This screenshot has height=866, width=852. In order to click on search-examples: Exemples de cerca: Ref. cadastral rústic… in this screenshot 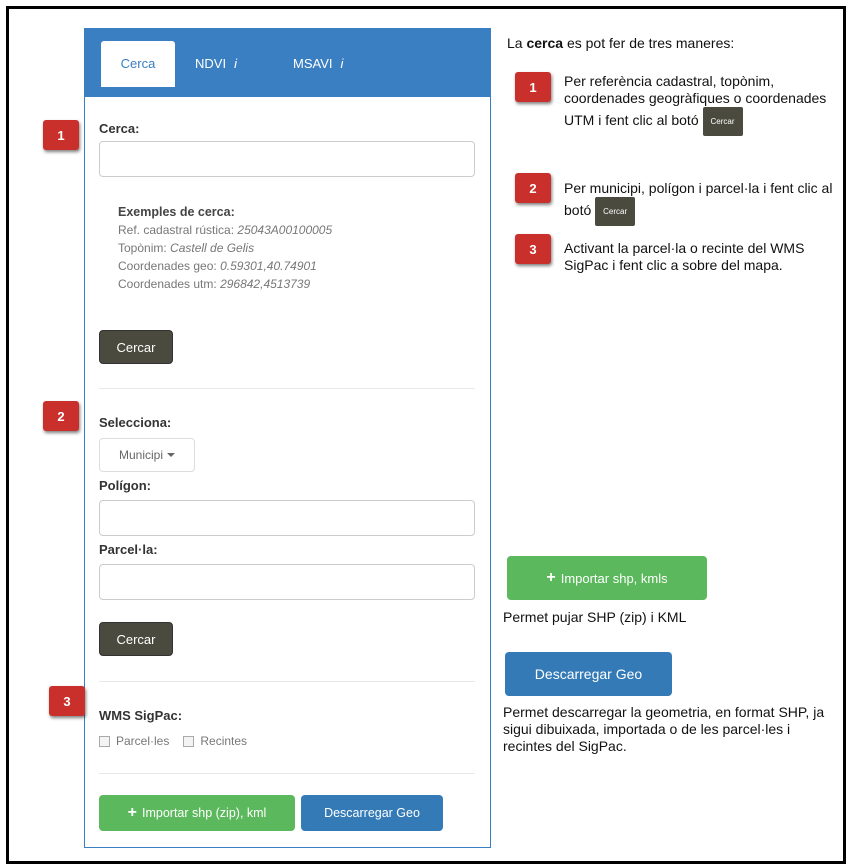, I will do `click(225, 248)`.